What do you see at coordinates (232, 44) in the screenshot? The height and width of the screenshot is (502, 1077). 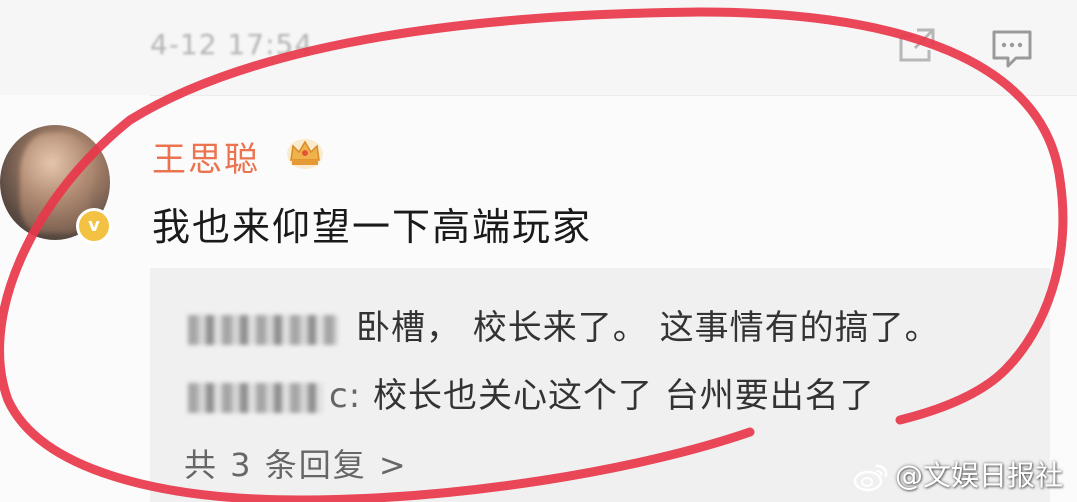 I see `post-timestamp: 4-12 17:54` at bounding box center [232, 44].